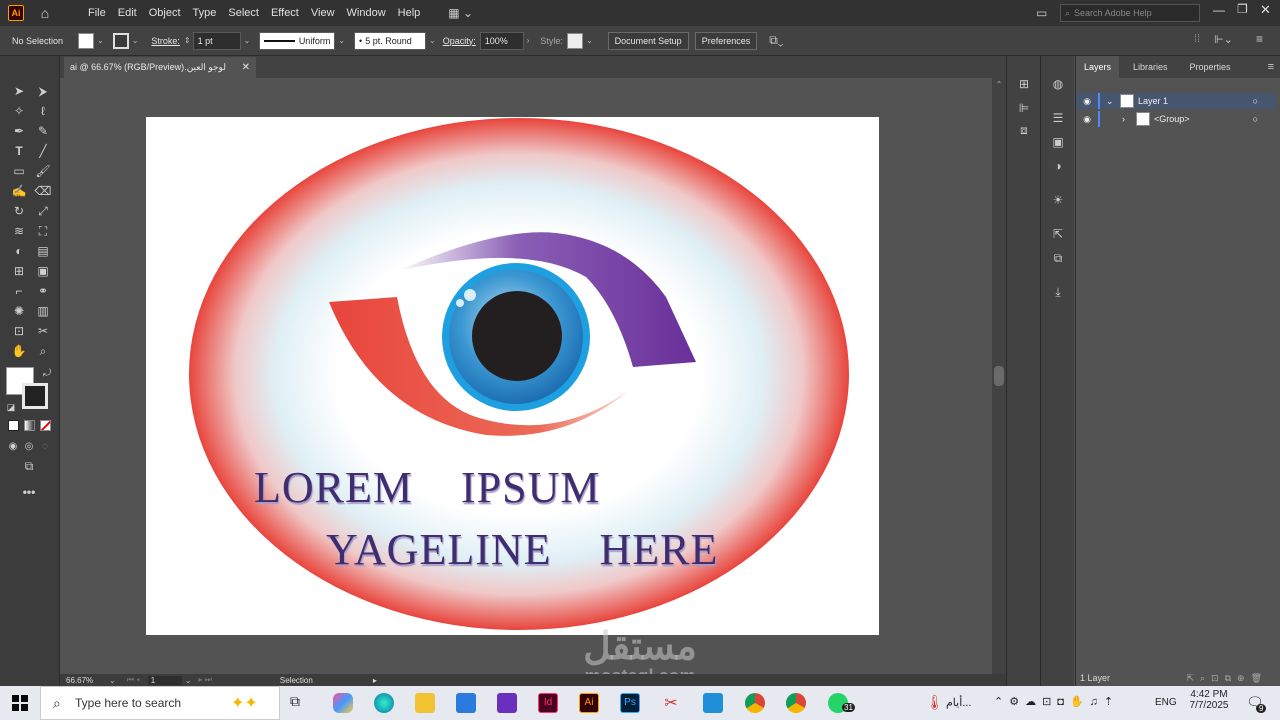 The height and width of the screenshot is (720, 1280). What do you see at coordinates (1153, 101) in the screenshot?
I see `layer-name: Layer 1` at bounding box center [1153, 101].